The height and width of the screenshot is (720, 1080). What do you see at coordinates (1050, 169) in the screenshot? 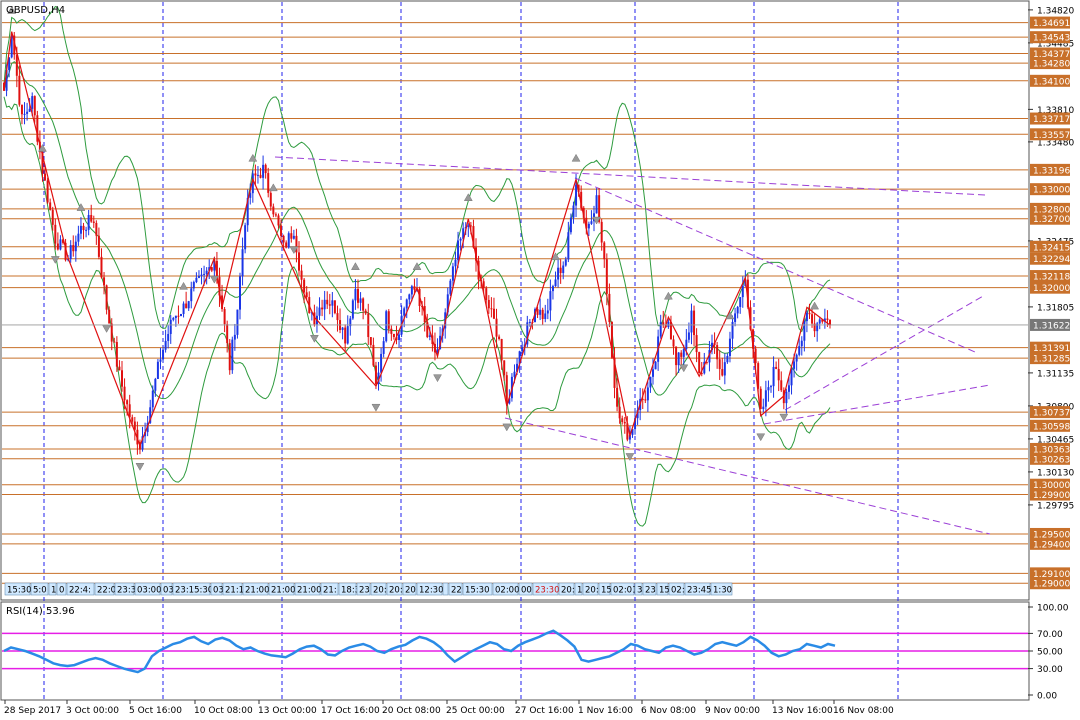
I see `level-label: 1.33196` at bounding box center [1050, 169].